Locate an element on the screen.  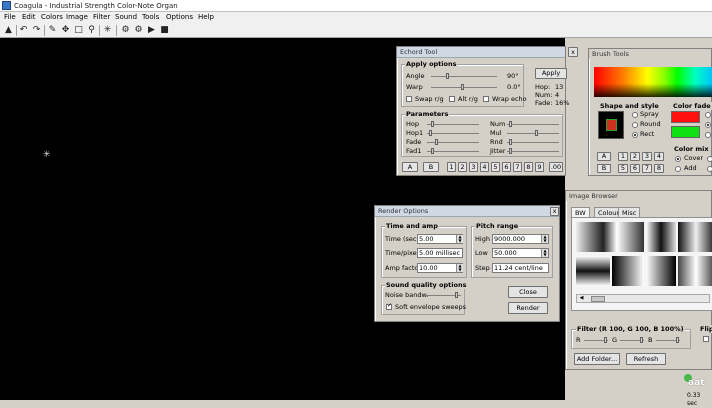
preset-4-button: 4 is located at coordinates (484, 167).